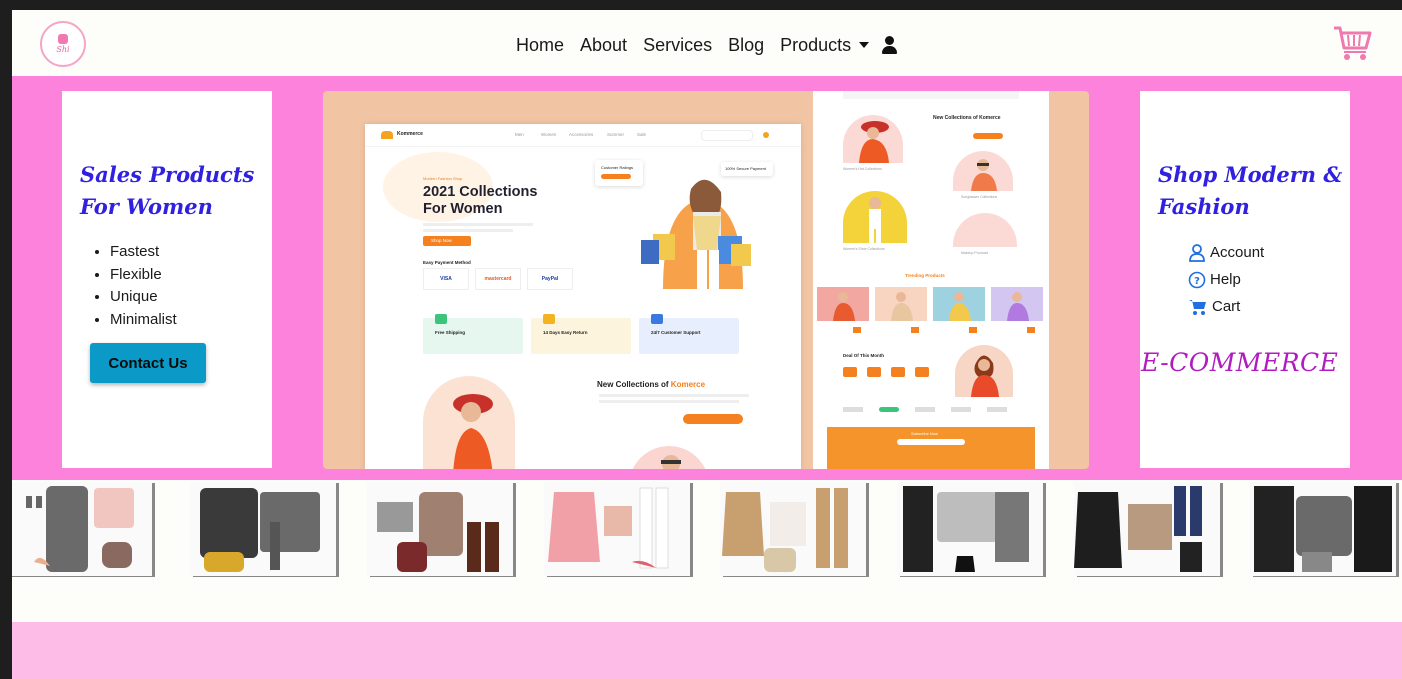 This screenshot has width=1402, height=679. I want to click on mockup-section-title-text: New Collections of, so click(633, 384).